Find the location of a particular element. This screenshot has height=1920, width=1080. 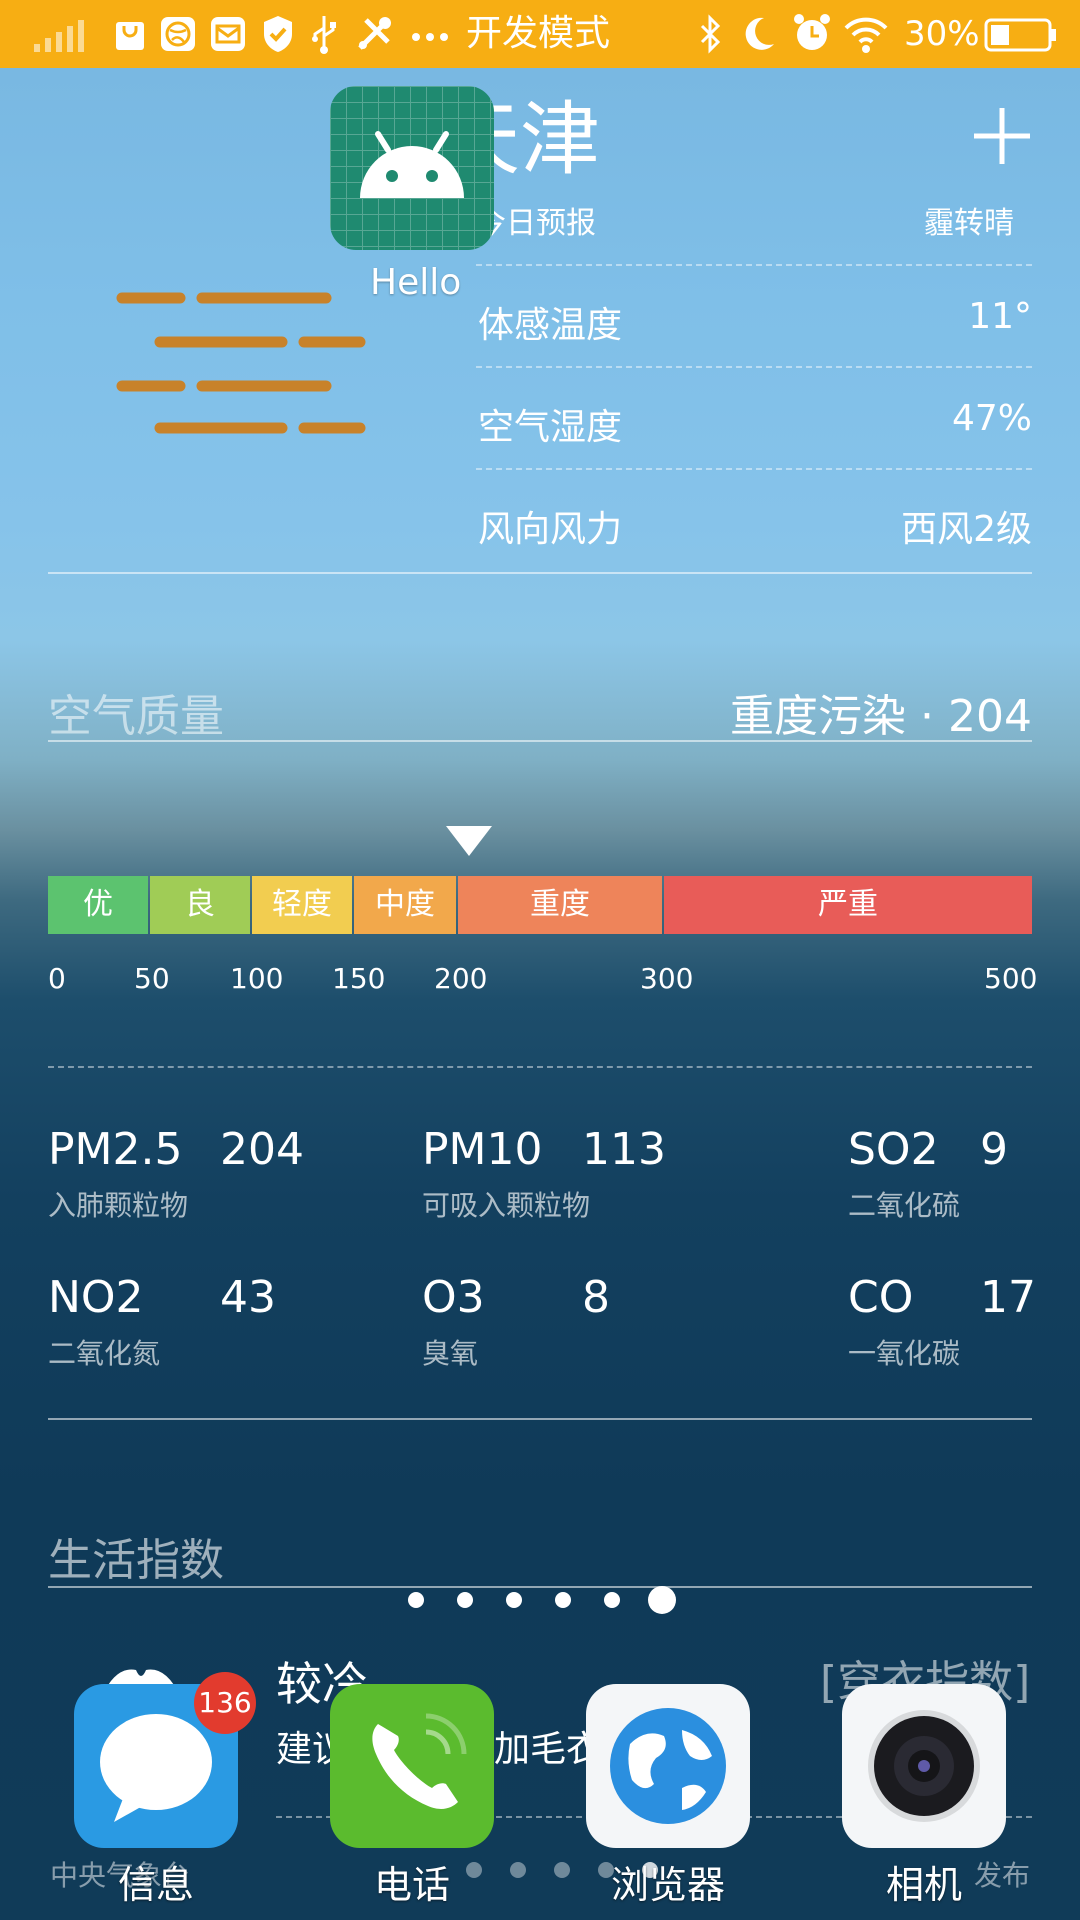

alarm-icon is located at coordinates (812, 33).